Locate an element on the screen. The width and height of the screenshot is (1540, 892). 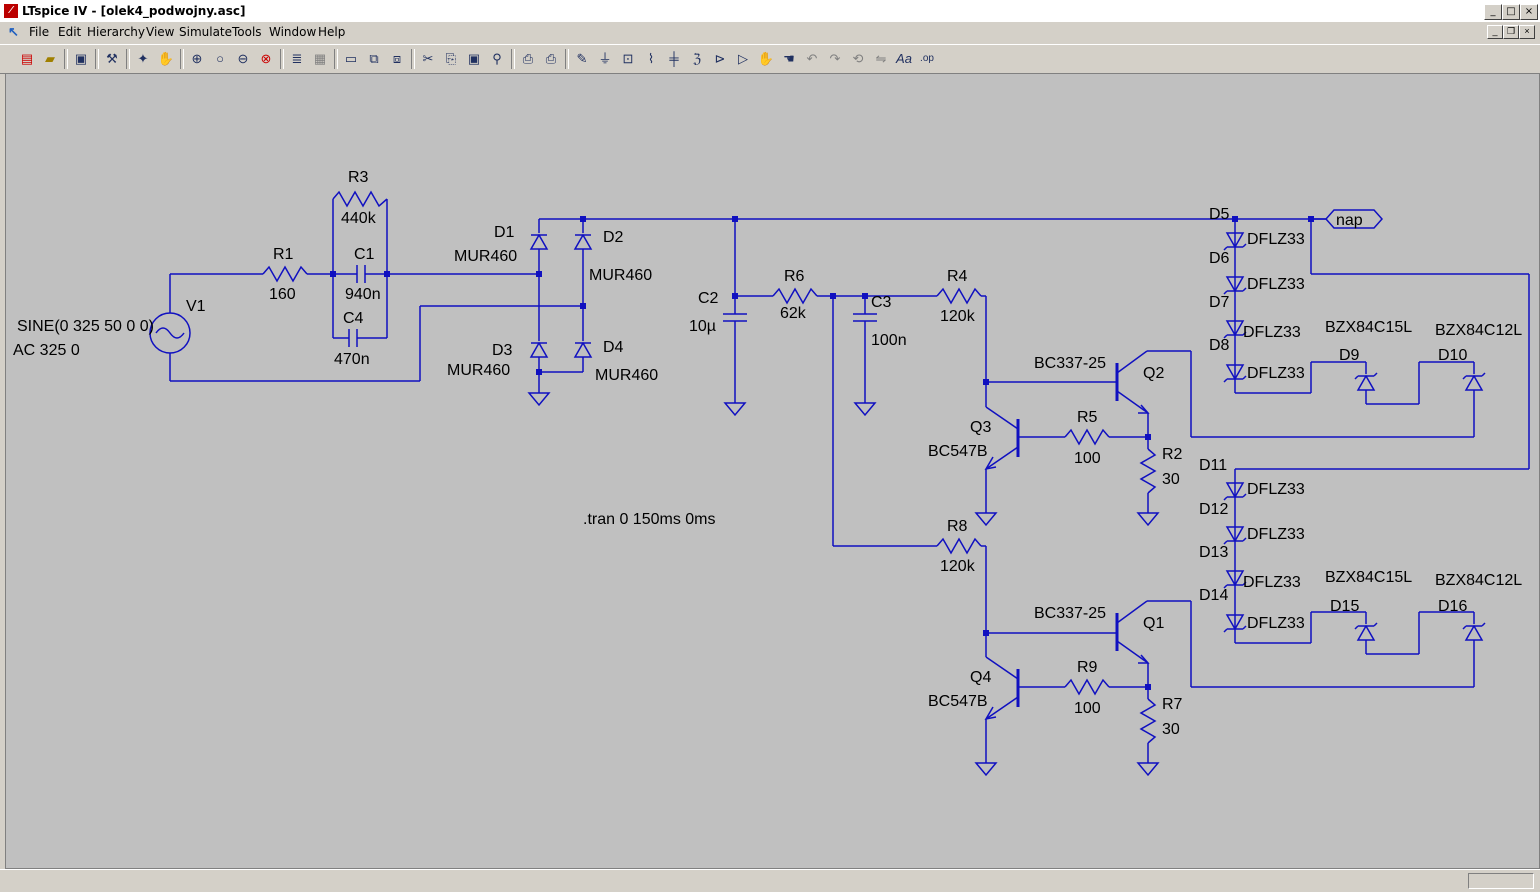
control-panel-icon: ⚒ is located at coordinates (112, 59).